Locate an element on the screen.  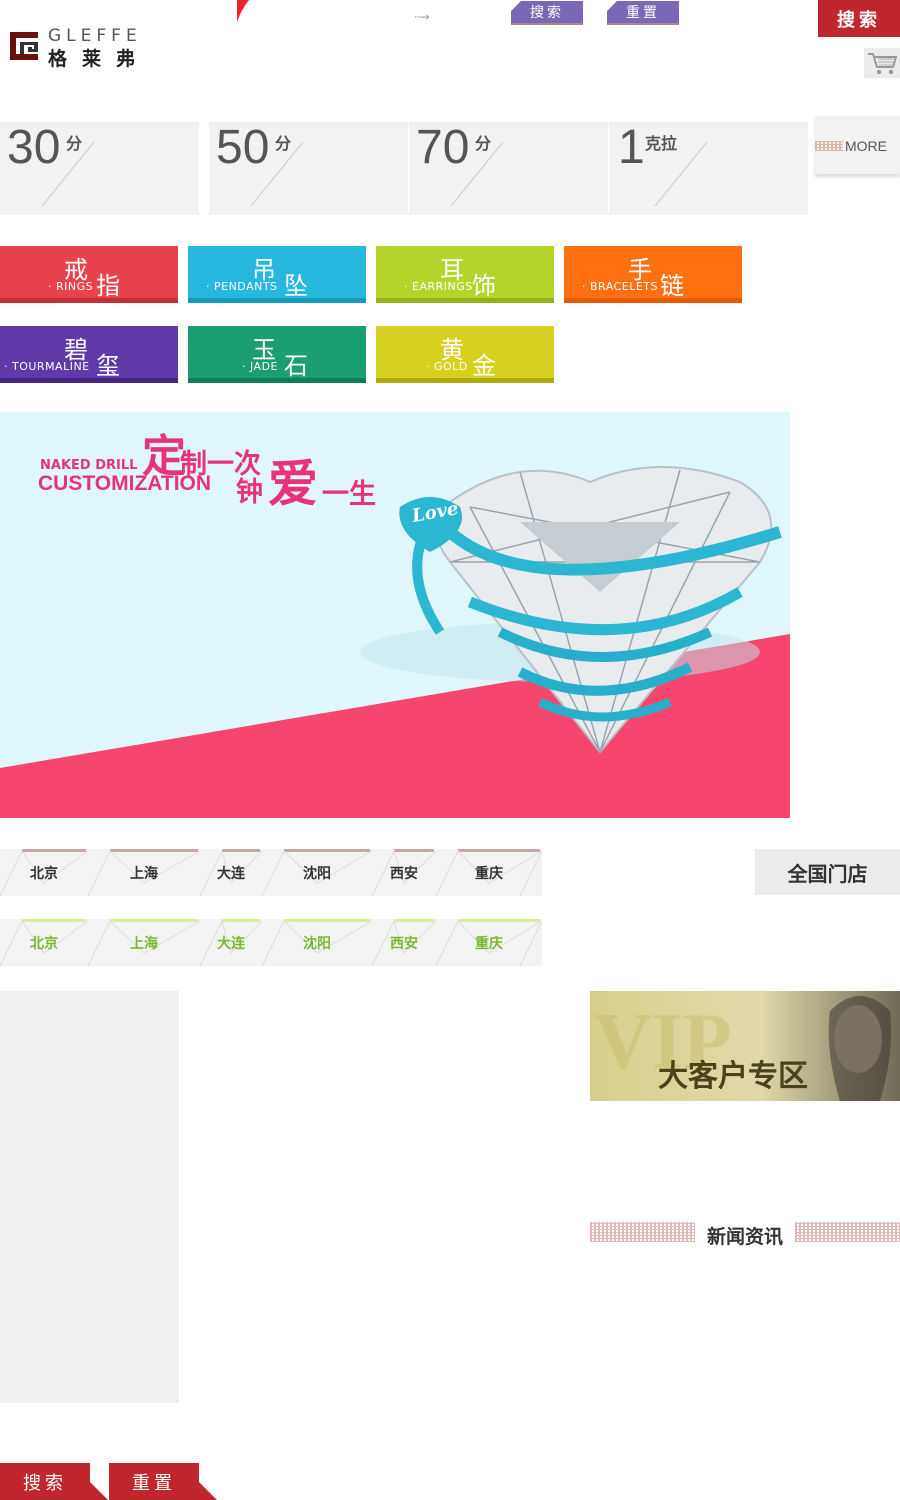
left-content-panel is located at coordinates (89, 1197).